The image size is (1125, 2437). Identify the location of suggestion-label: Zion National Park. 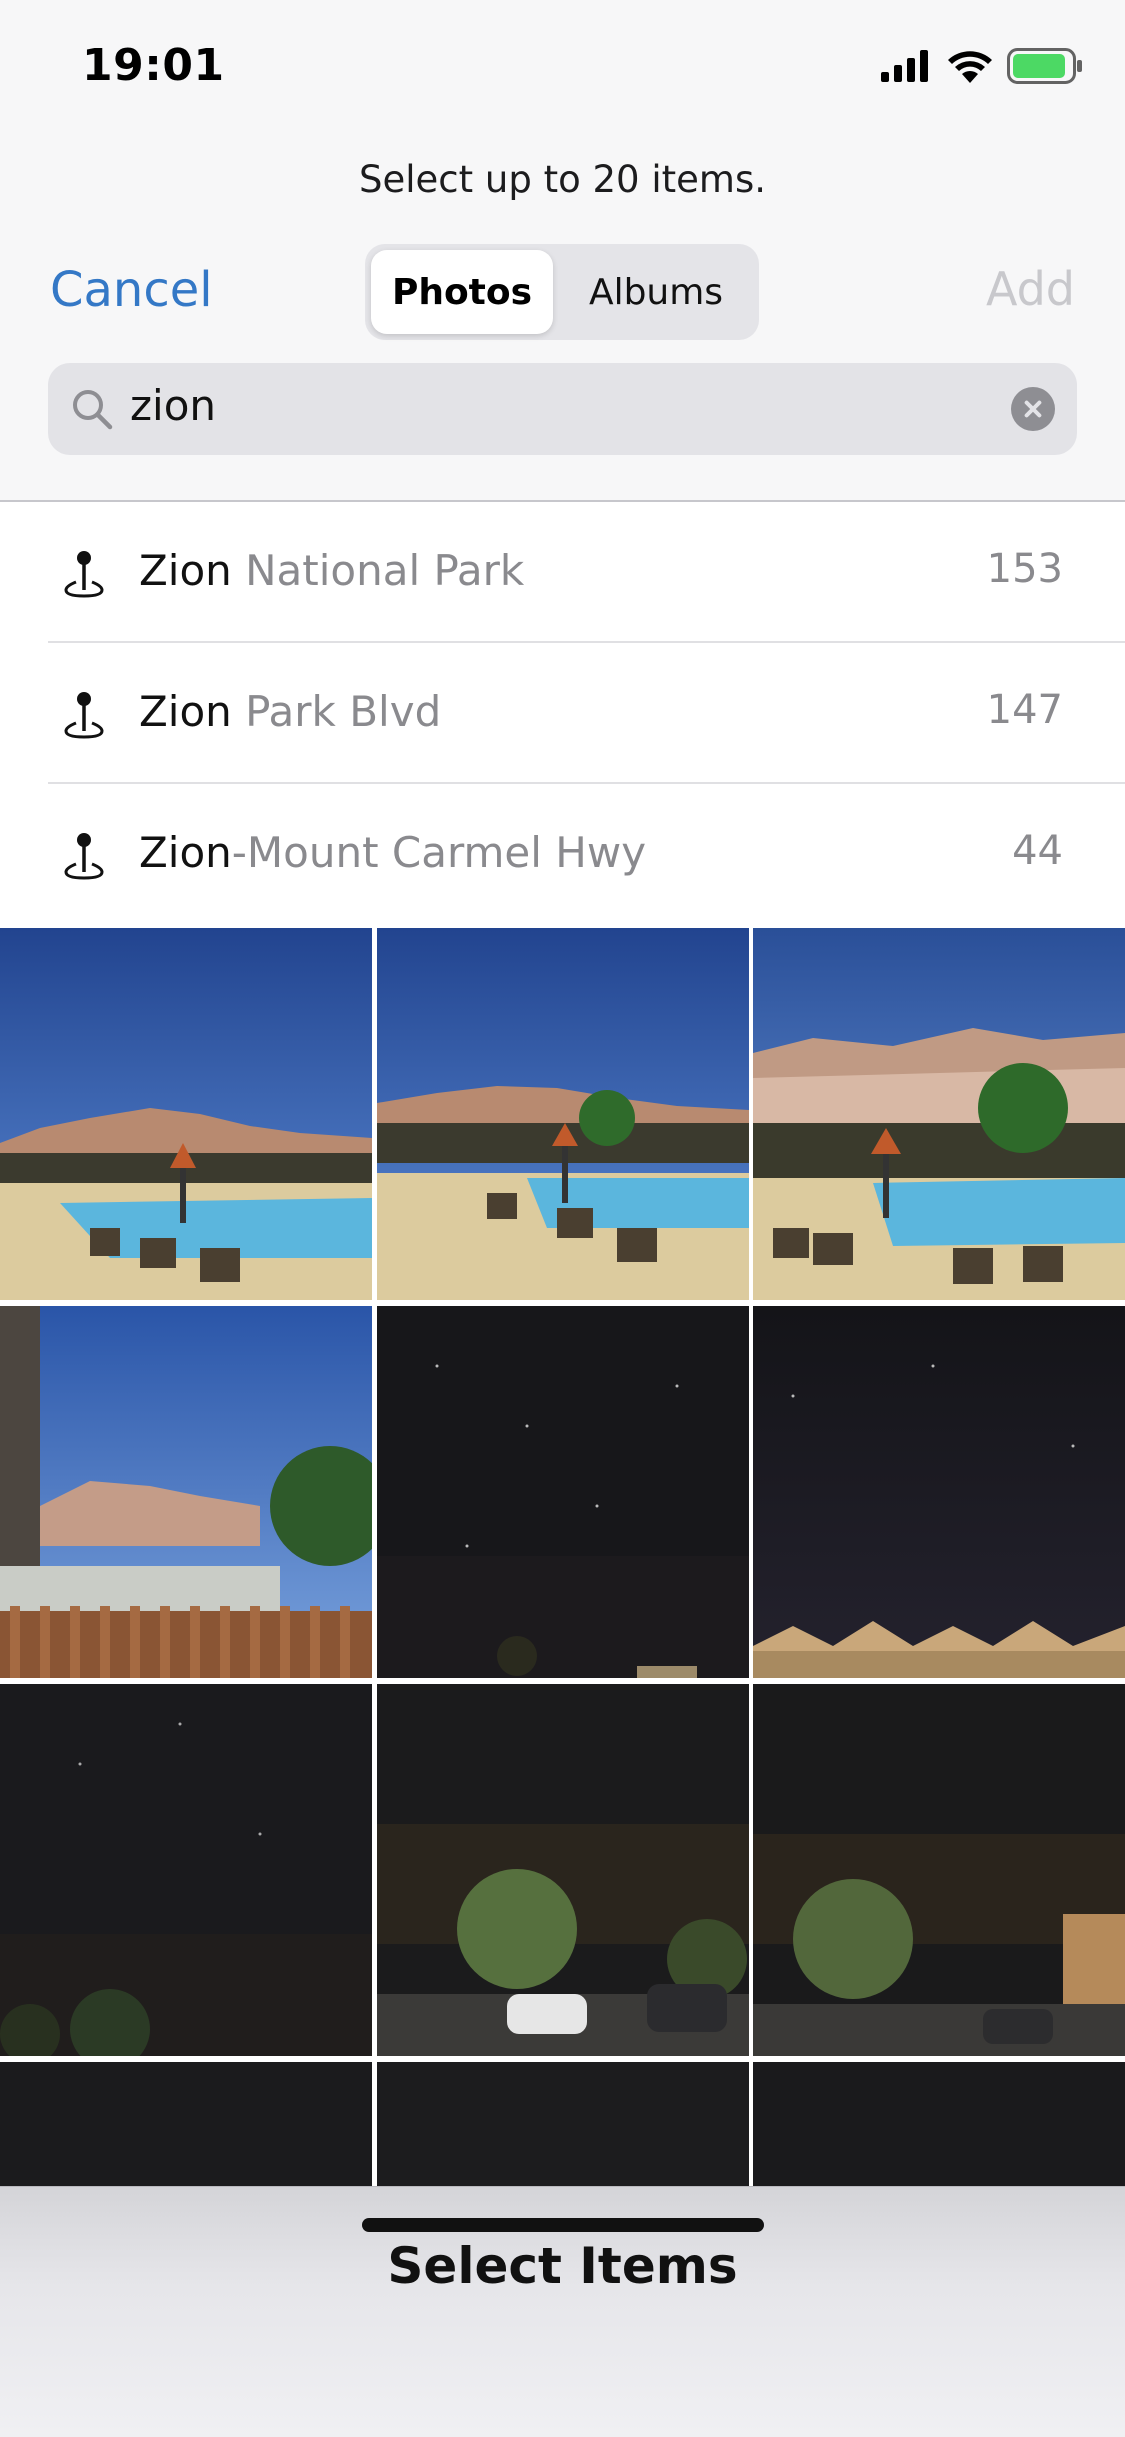
(331, 570).